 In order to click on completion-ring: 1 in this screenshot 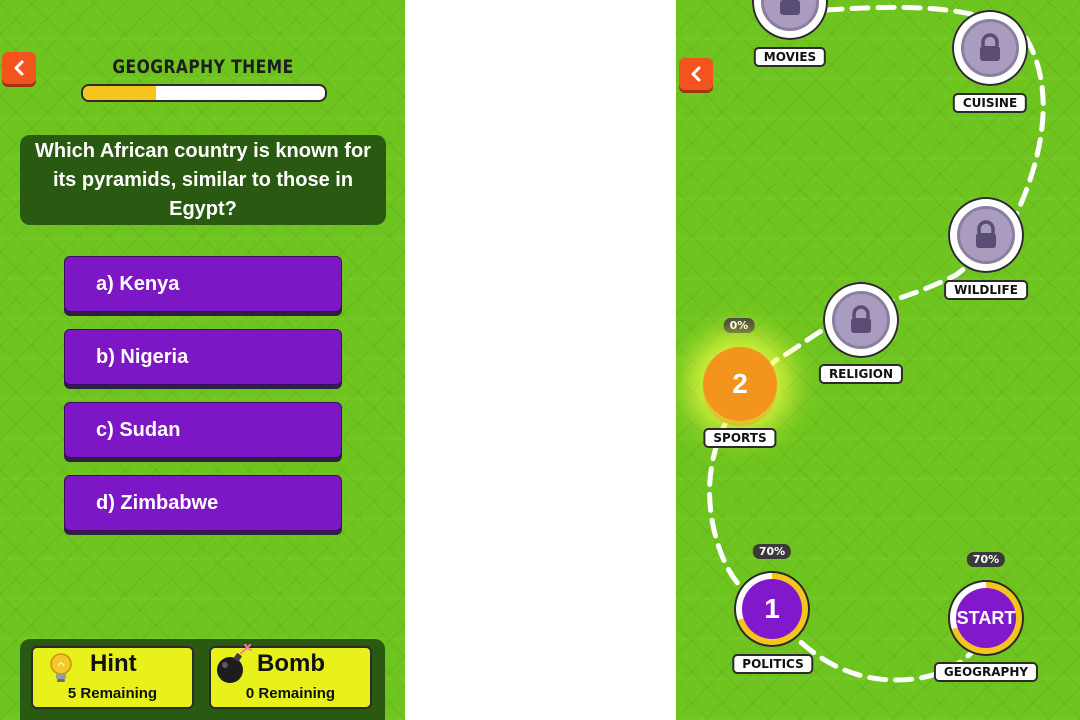, I will do `click(772, 609)`.